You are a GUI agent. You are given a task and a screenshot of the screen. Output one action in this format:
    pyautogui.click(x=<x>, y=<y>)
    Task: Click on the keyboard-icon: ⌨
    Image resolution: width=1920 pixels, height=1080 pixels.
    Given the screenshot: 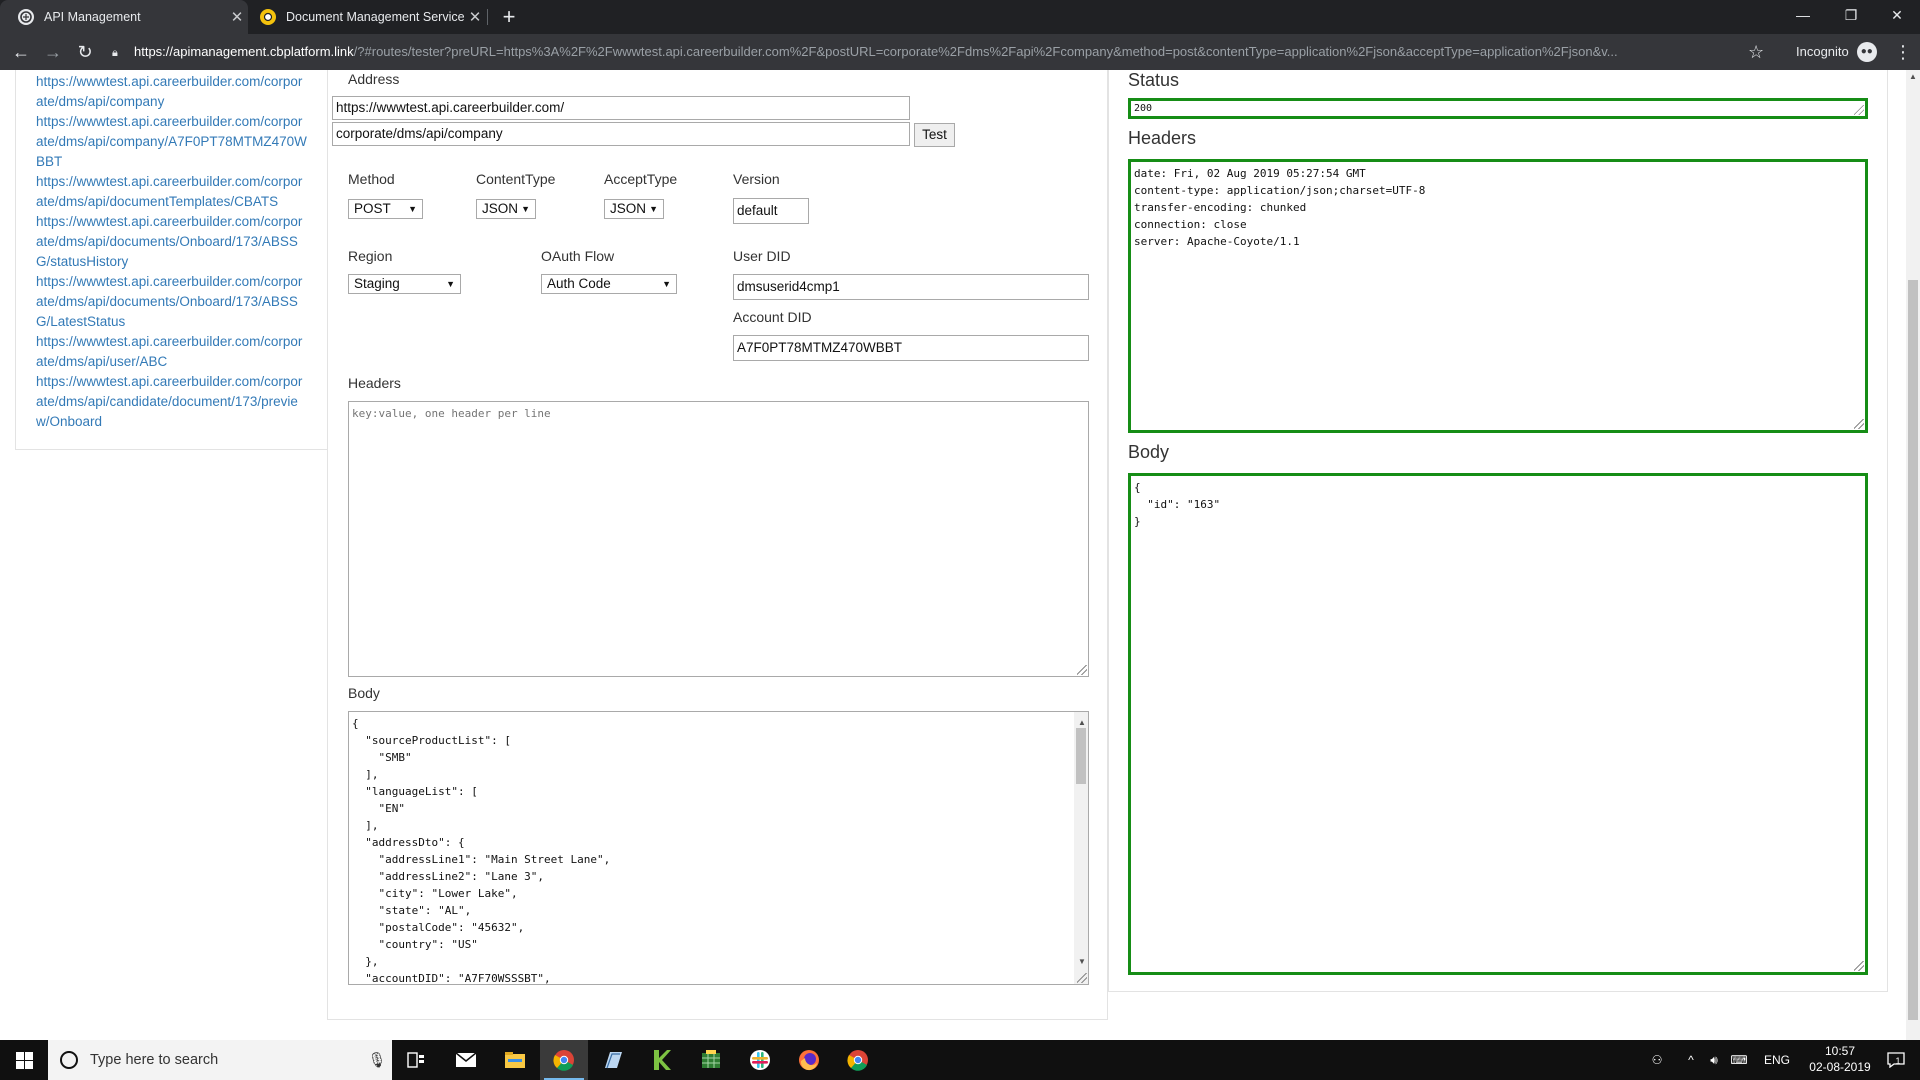 What is the action you would take?
    pyautogui.click(x=1739, y=1060)
    